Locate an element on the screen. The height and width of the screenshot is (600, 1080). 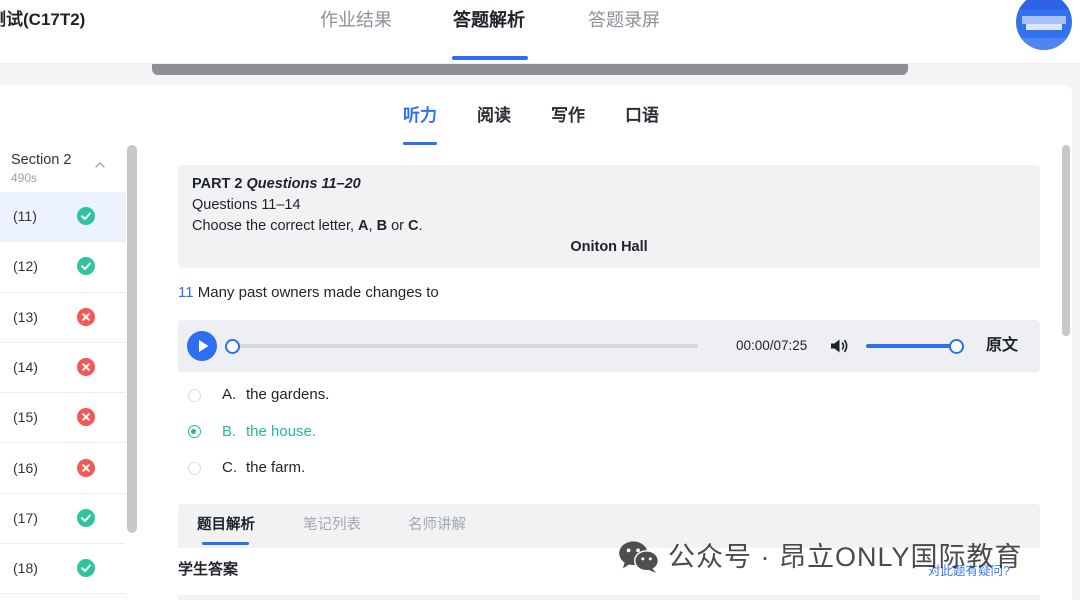
active-tab-indicator is located at coordinates (490, 58).